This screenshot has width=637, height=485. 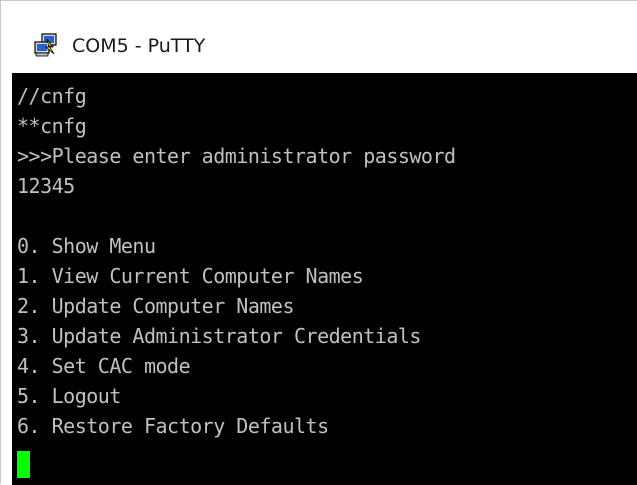 What do you see at coordinates (319, 37) in the screenshot?
I see `title-bar: COM5 - PuTTY` at bounding box center [319, 37].